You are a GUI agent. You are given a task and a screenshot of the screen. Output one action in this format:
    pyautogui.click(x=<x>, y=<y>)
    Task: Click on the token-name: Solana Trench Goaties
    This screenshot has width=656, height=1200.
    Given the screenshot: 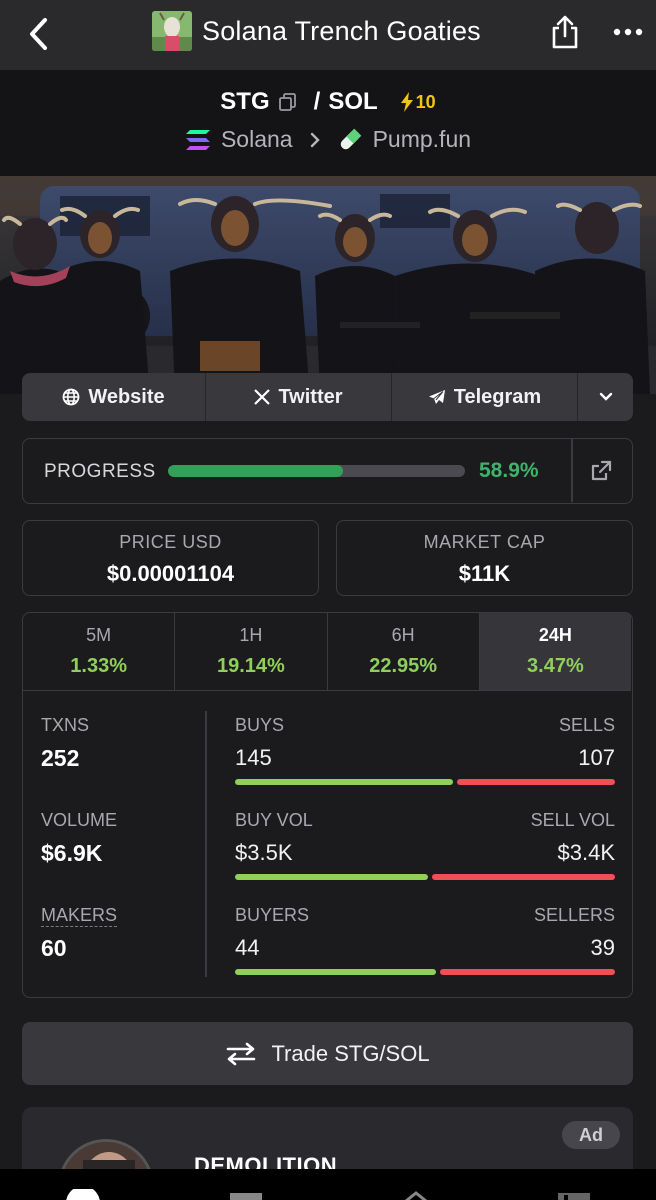 What is the action you would take?
    pyautogui.click(x=341, y=30)
    